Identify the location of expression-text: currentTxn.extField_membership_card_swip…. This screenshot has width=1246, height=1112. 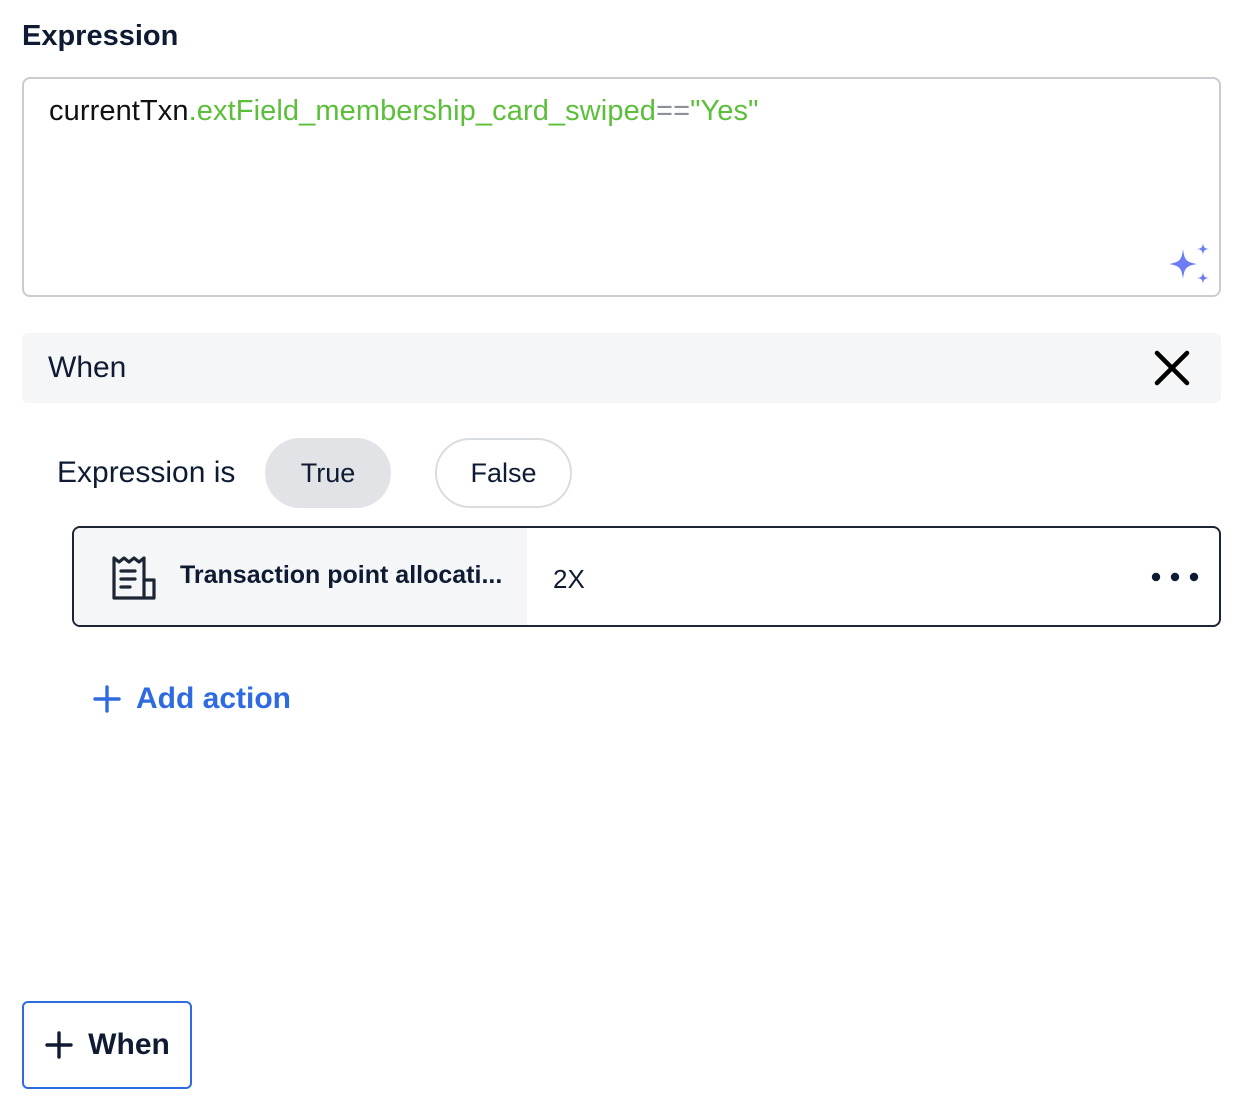
(404, 111).